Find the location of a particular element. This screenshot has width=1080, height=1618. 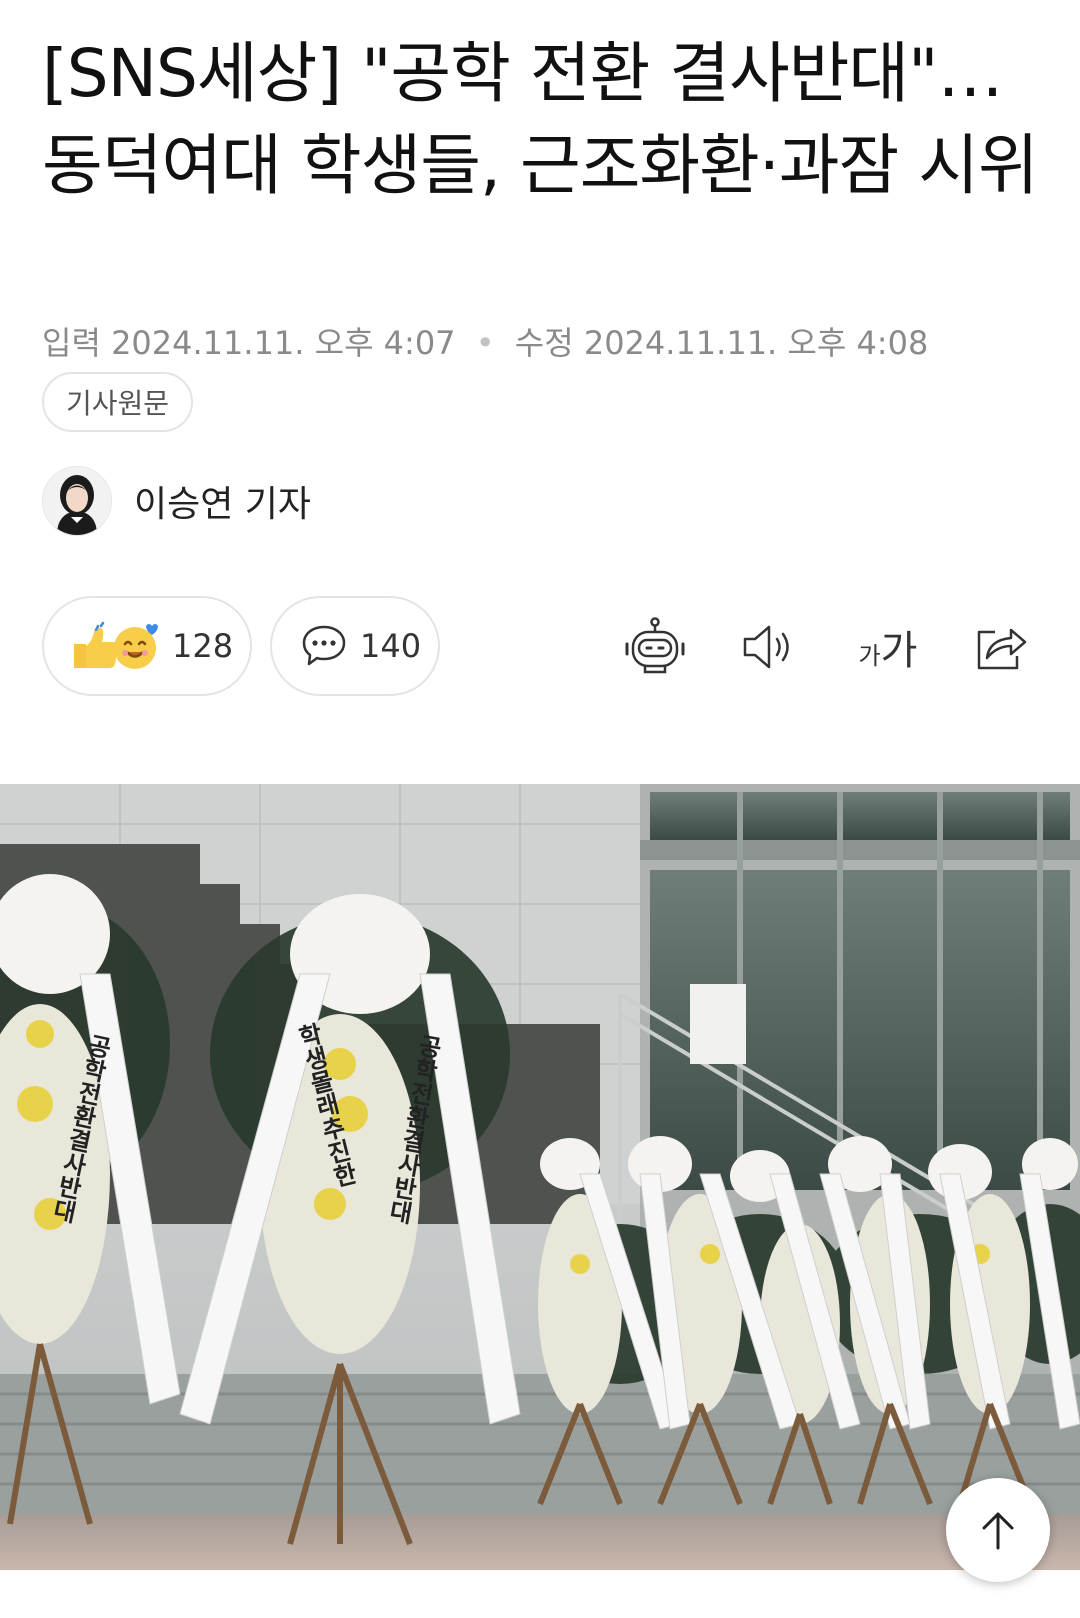

share-button is located at coordinates (1001, 647).